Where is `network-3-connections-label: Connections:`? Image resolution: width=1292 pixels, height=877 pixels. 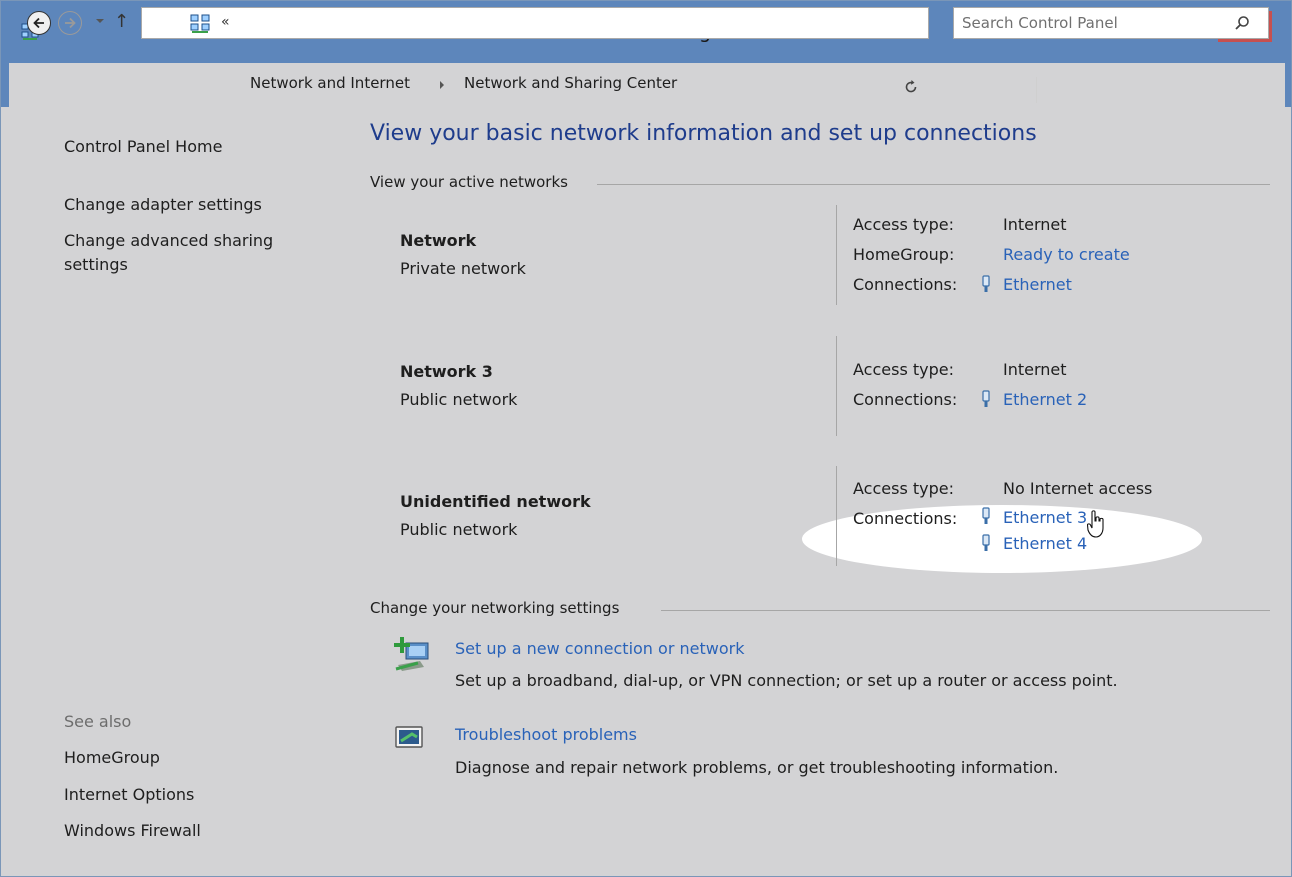
network-3-connections-label: Connections: is located at coordinates (905, 518).